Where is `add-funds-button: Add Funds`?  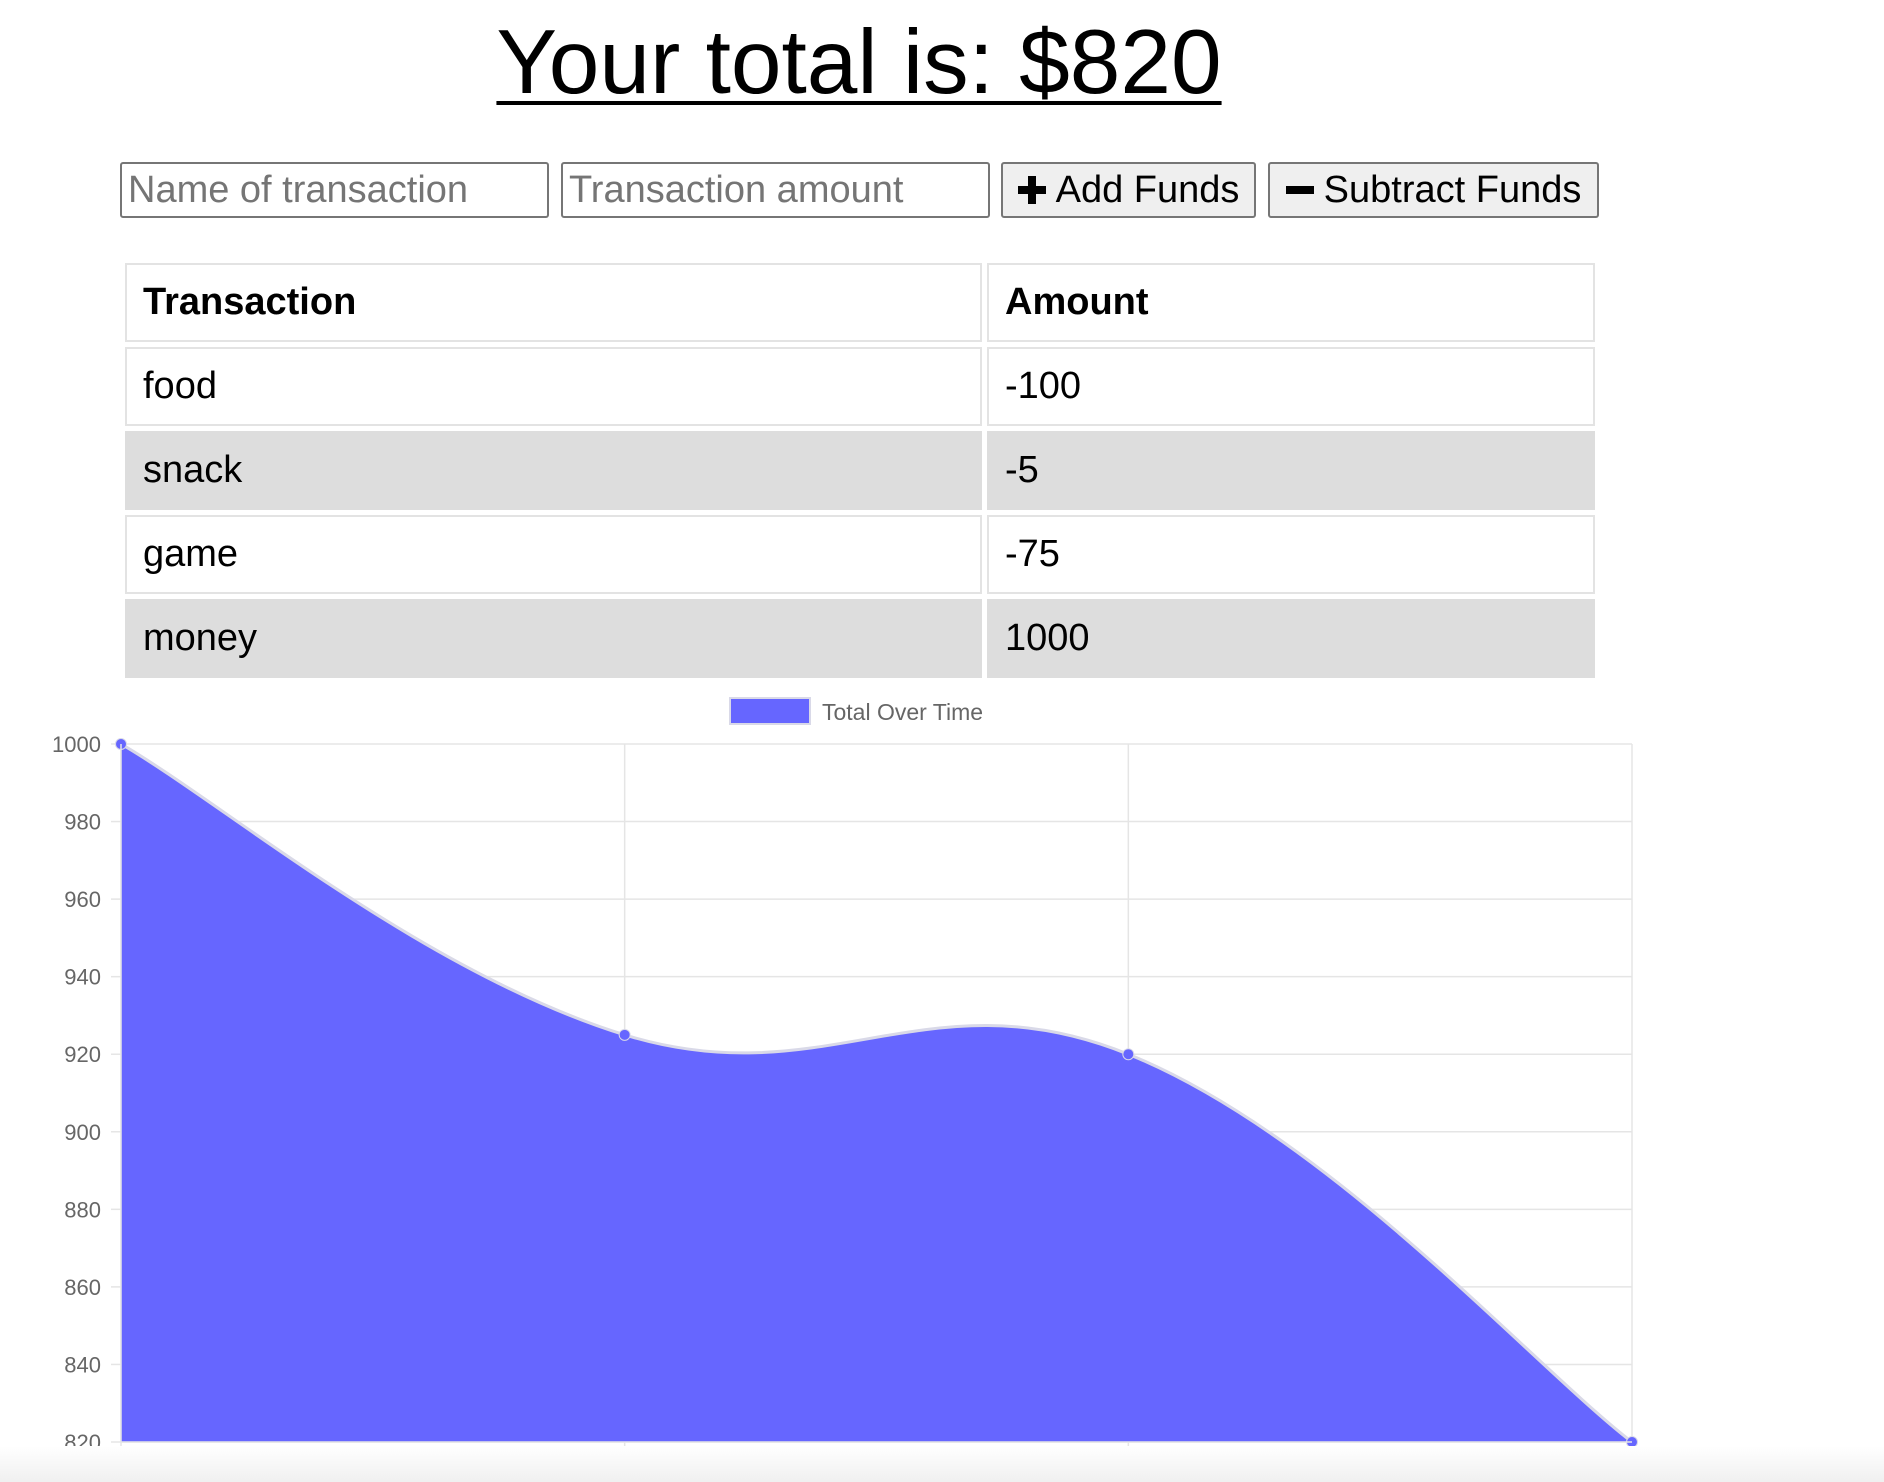 add-funds-button: Add Funds is located at coordinates (1128, 190).